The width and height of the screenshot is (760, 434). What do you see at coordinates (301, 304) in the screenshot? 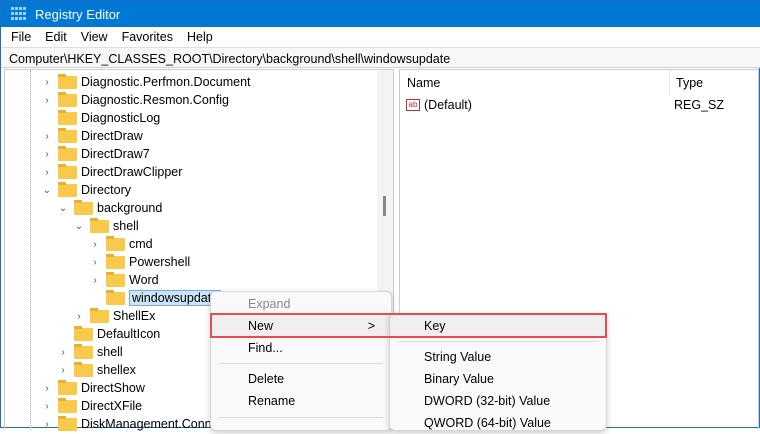
I see `menu-item-expand: Expand` at bounding box center [301, 304].